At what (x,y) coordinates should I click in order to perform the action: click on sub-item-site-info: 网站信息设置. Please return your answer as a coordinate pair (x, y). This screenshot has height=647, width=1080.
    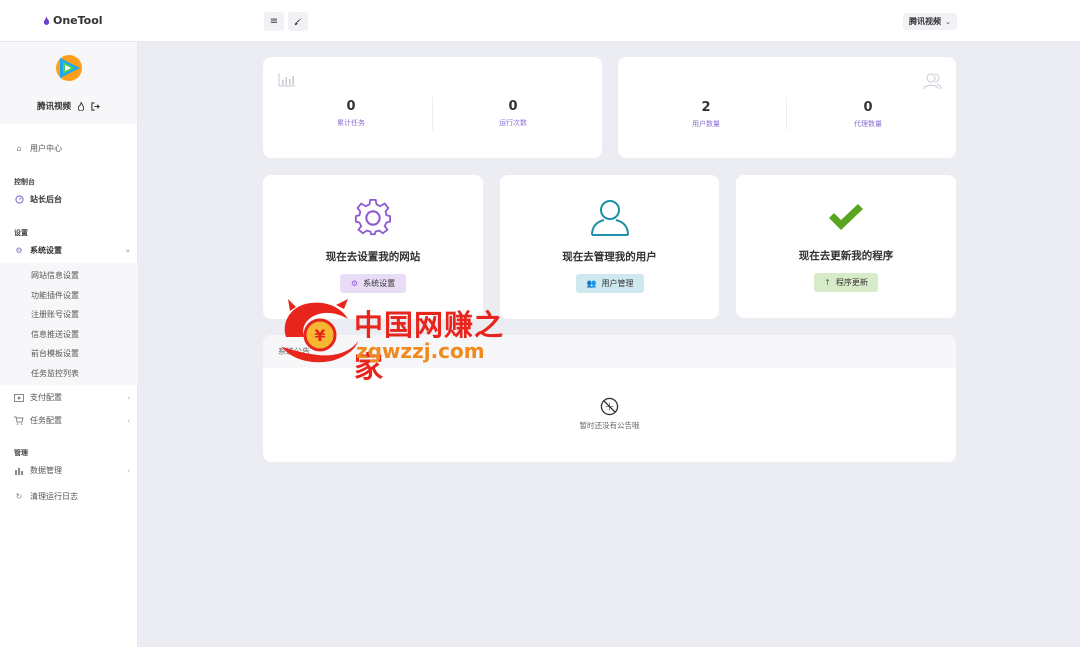
    Looking at the image, I should click on (55, 275).